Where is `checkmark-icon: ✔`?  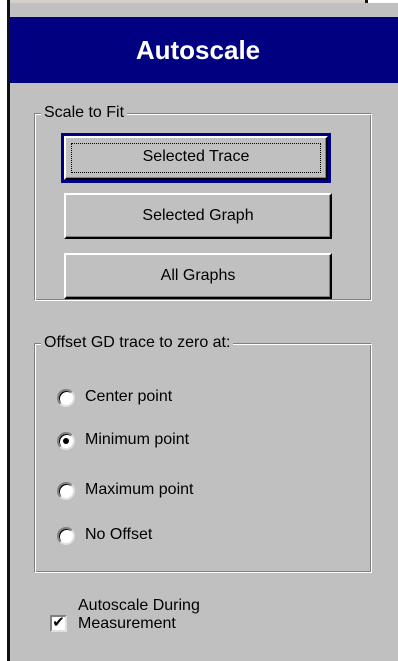 checkmark-icon: ✔ is located at coordinates (58, 622).